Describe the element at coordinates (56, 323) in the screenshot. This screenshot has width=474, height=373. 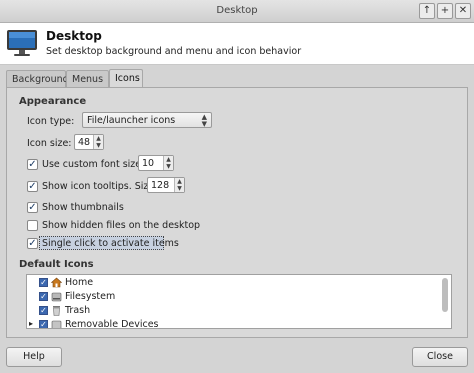
I see `removable-drive-icon` at that location.